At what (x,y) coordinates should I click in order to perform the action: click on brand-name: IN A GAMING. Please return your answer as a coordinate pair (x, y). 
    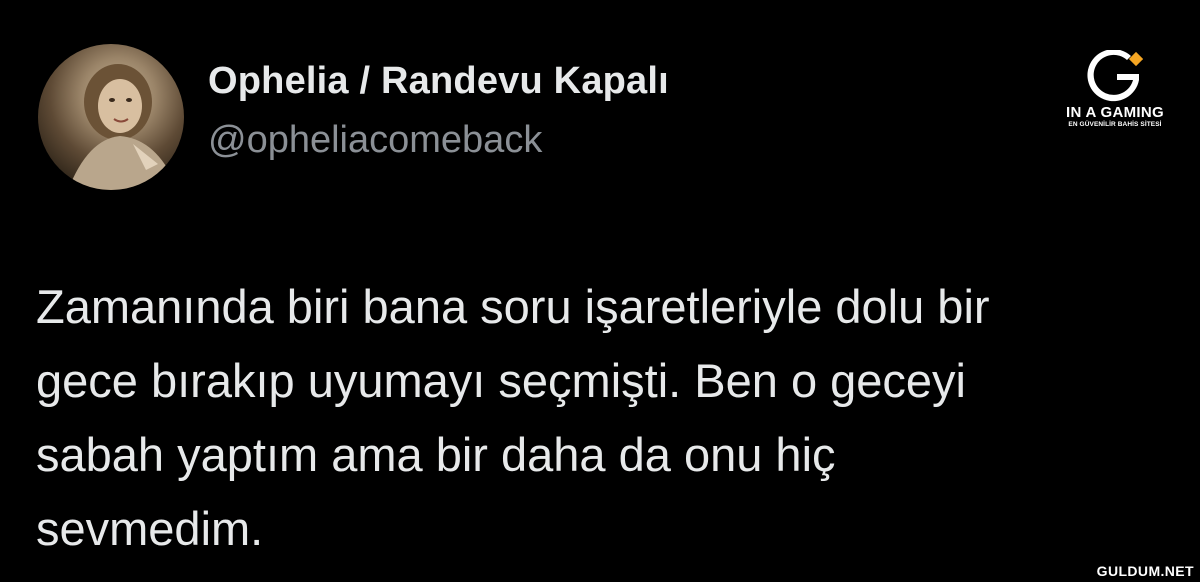
    Looking at the image, I should click on (1115, 112).